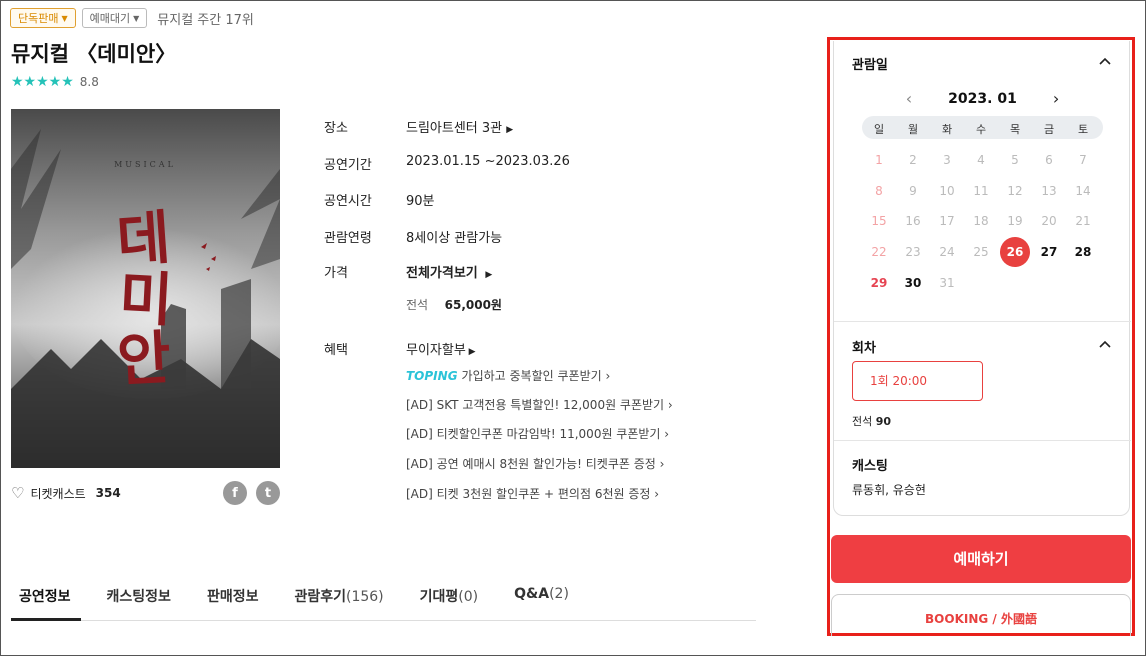 This screenshot has width=1146, height=656. Describe the element at coordinates (947, 191) in the screenshot. I see `calendar-day: 10` at that location.